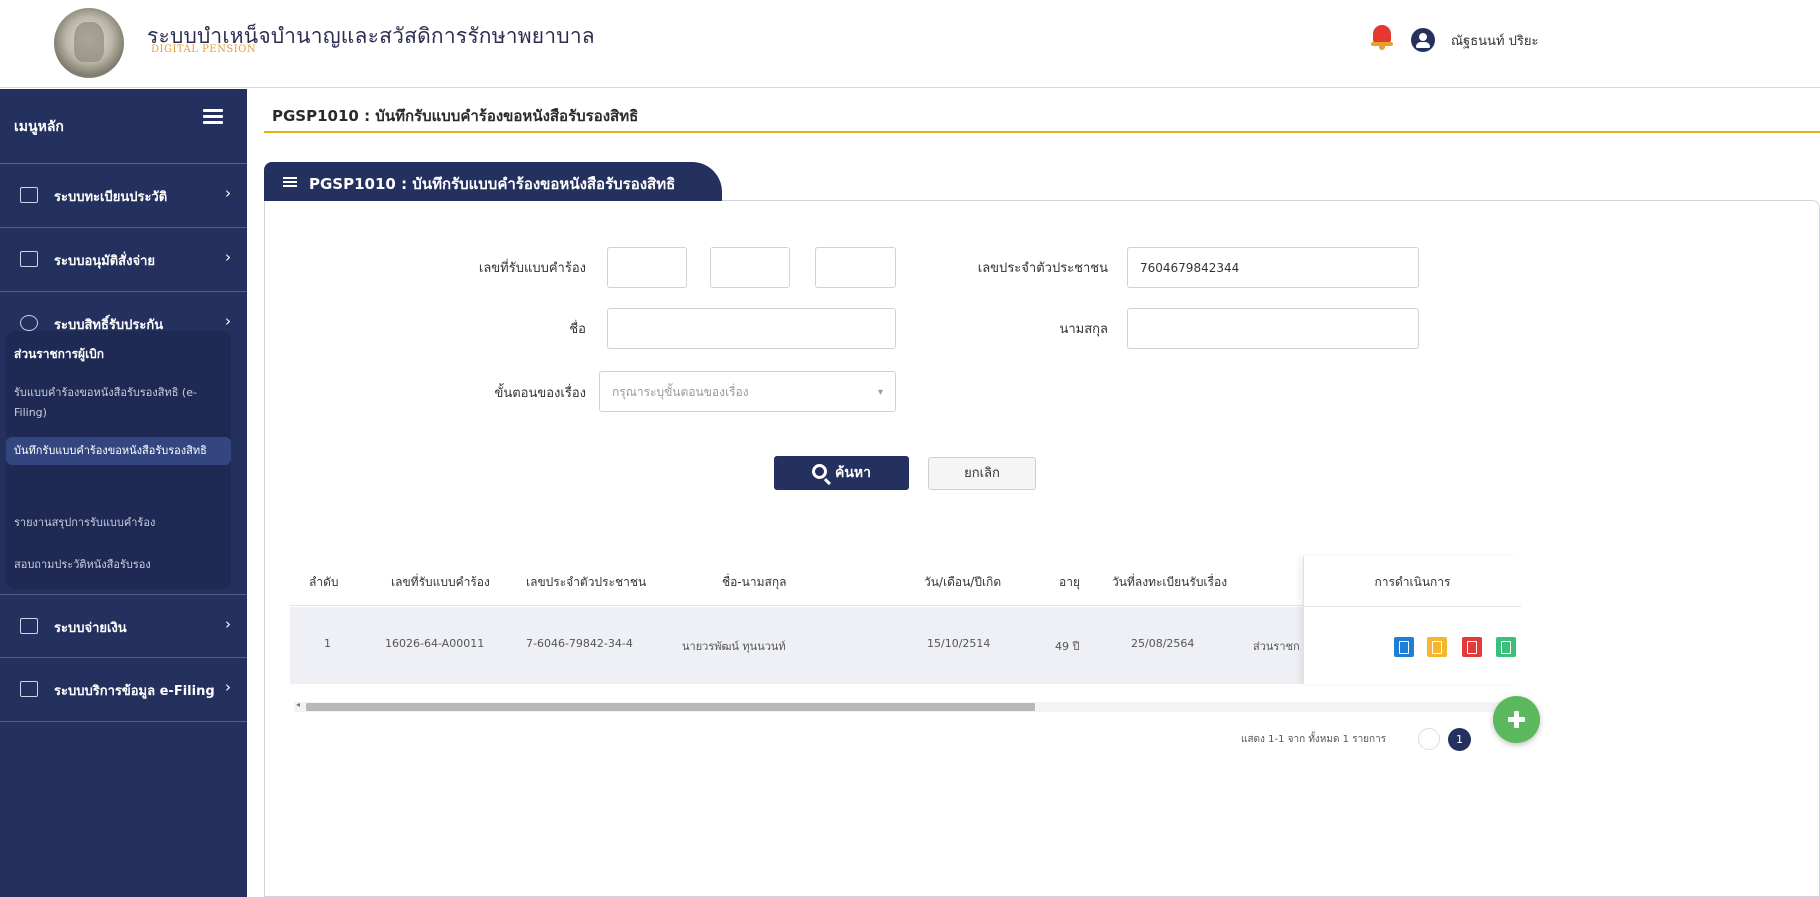  I want to click on first-name-label: ชื่อ, so click(577, 329).